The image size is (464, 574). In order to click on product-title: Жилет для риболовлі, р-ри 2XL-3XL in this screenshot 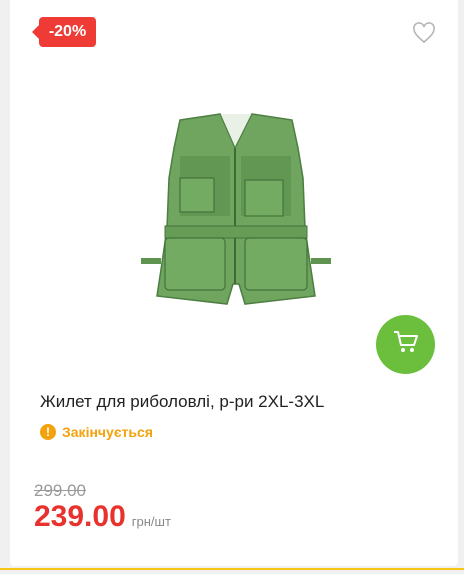, I will do `click(235, 402)`.